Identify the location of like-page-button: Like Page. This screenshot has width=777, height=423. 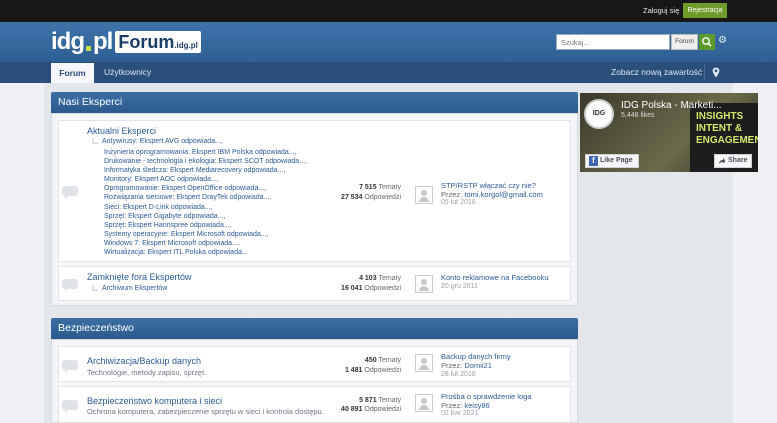
(612, 161).